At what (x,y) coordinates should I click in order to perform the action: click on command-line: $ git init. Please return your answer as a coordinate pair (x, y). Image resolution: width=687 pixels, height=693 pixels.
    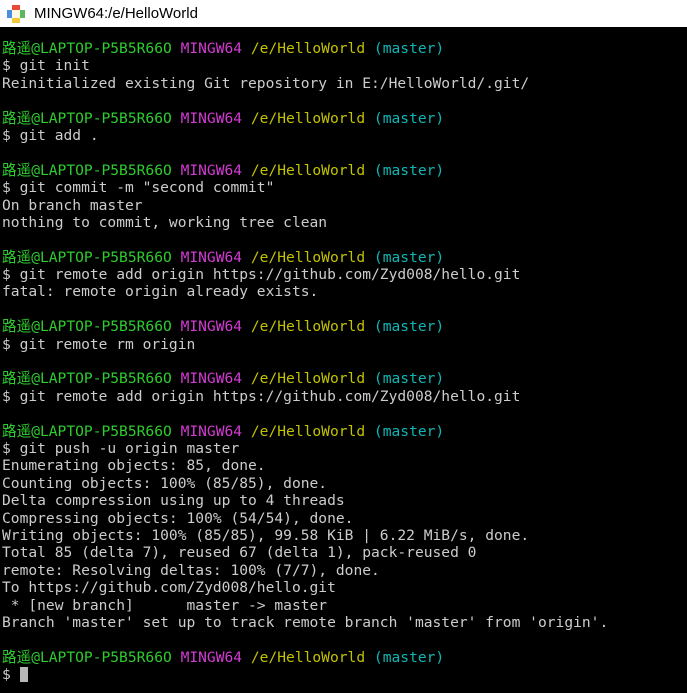
    Looking at the image, I should click on (46, 66).